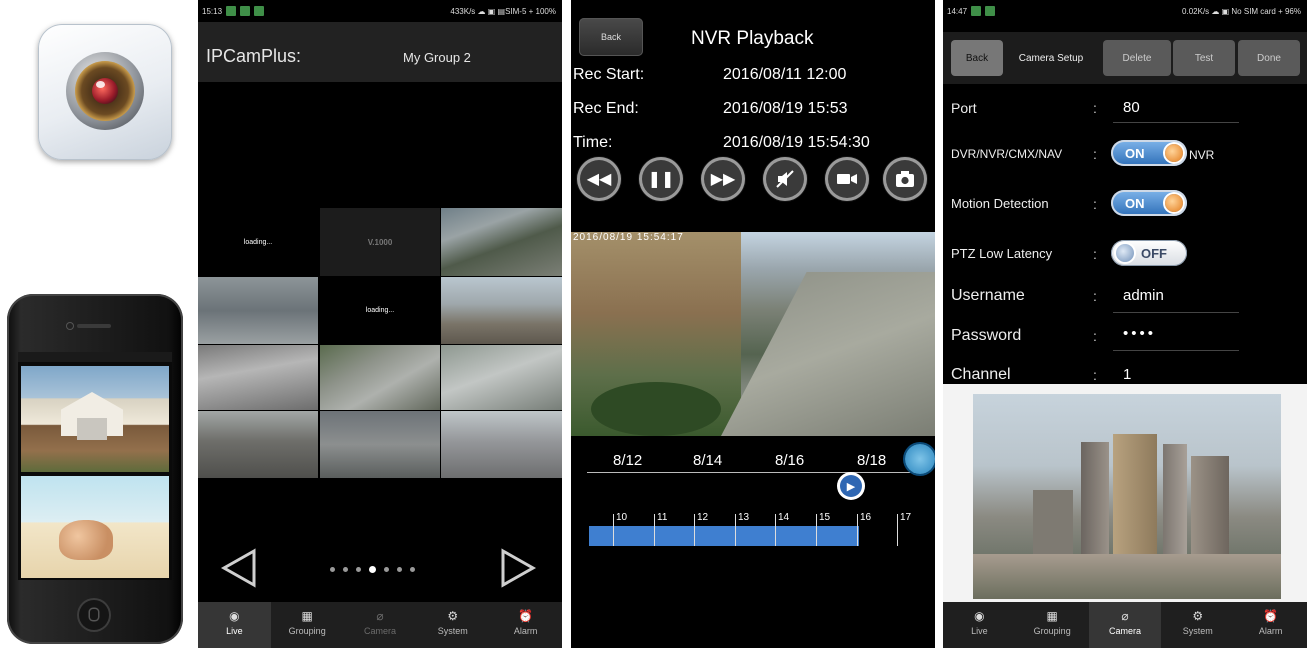 This screenshot has height=648, width=1307. What do you see at coordinates (622, 517) in the screenshot?
I see `hour-label: 10` at bounding box center [622, 517].